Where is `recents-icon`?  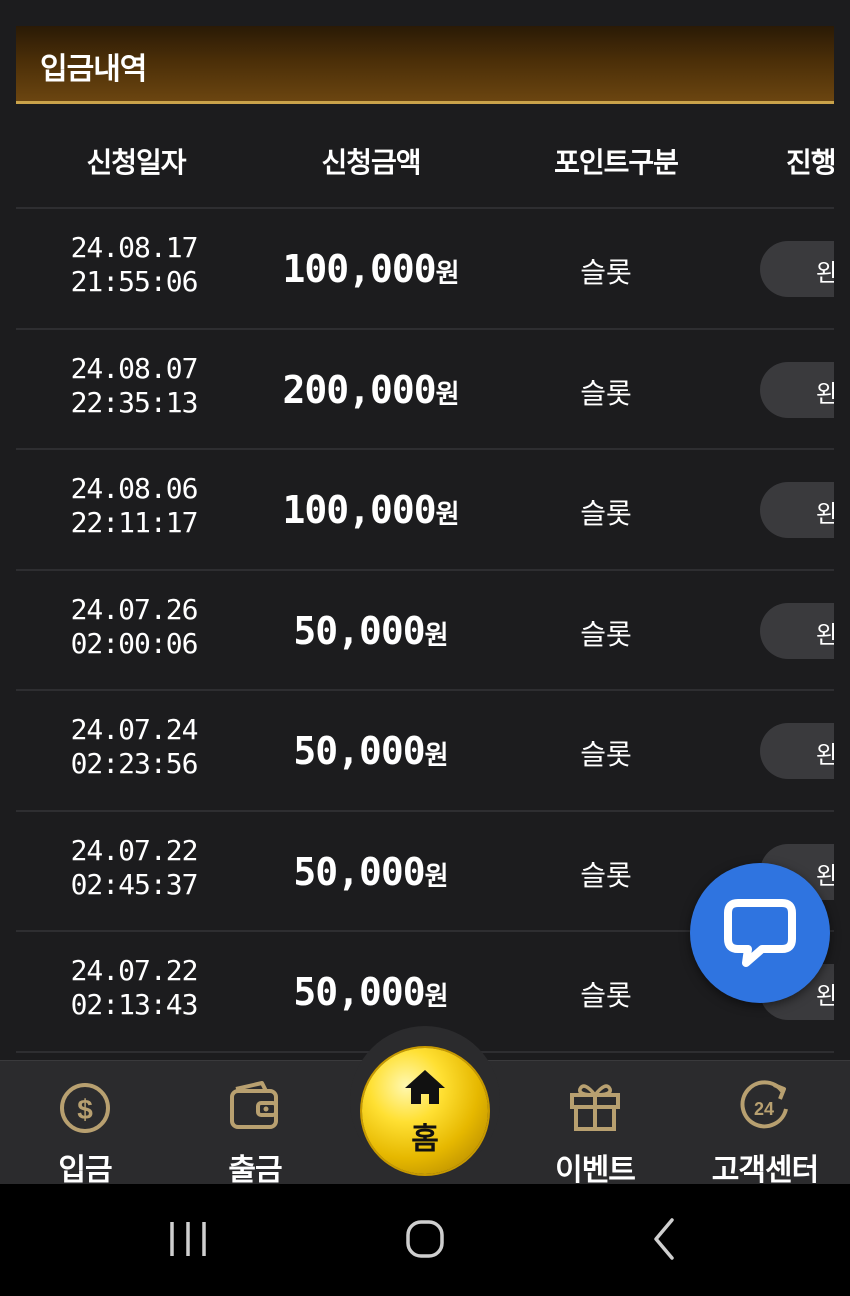 recents-icon is located at coordinates (190, 1240).